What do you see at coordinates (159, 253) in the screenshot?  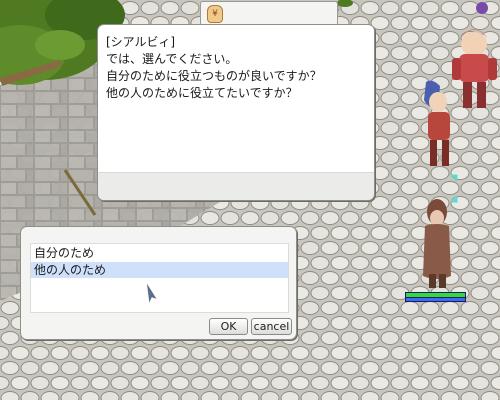 I see `choice-option-self: 自分のため` at bounding box center [159, 253].